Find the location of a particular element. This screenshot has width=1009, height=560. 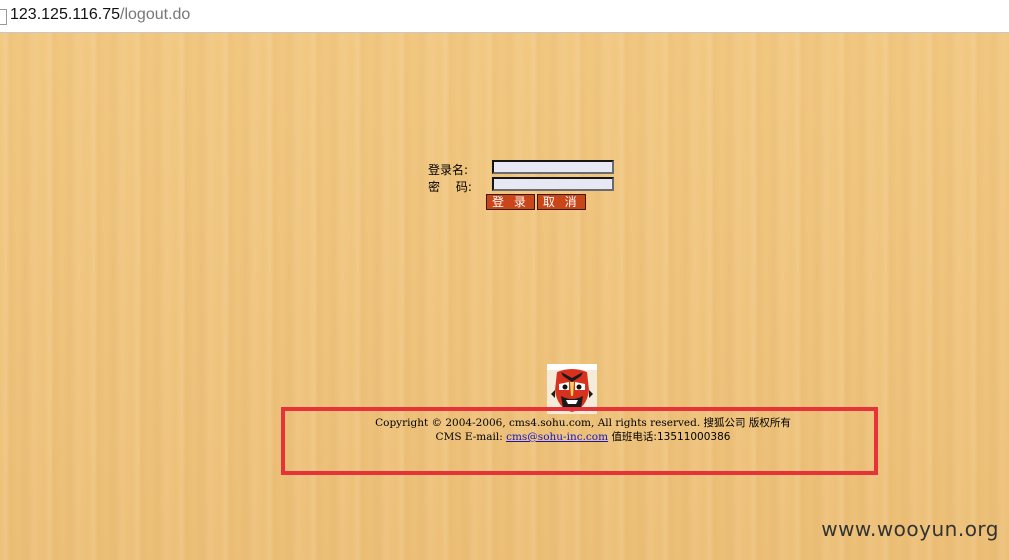

login-button: 登 录 is located at coordinates (510, 202).